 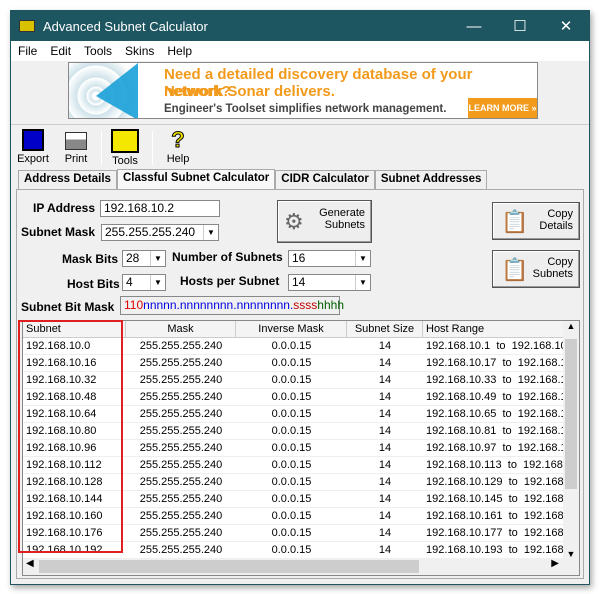 I want to click on column-host-range: Host Range, so click(x=494, y=329).